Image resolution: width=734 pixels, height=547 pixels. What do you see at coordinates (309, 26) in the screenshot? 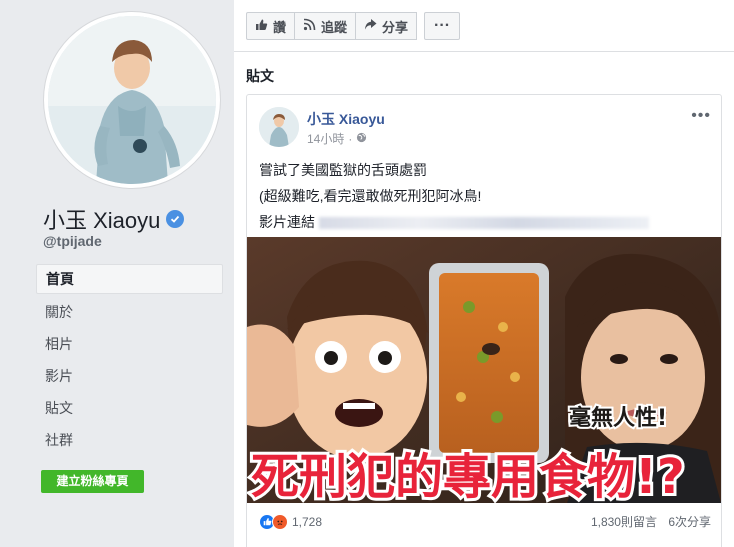
I see `rss-icon` at bounding box center [309, 26].